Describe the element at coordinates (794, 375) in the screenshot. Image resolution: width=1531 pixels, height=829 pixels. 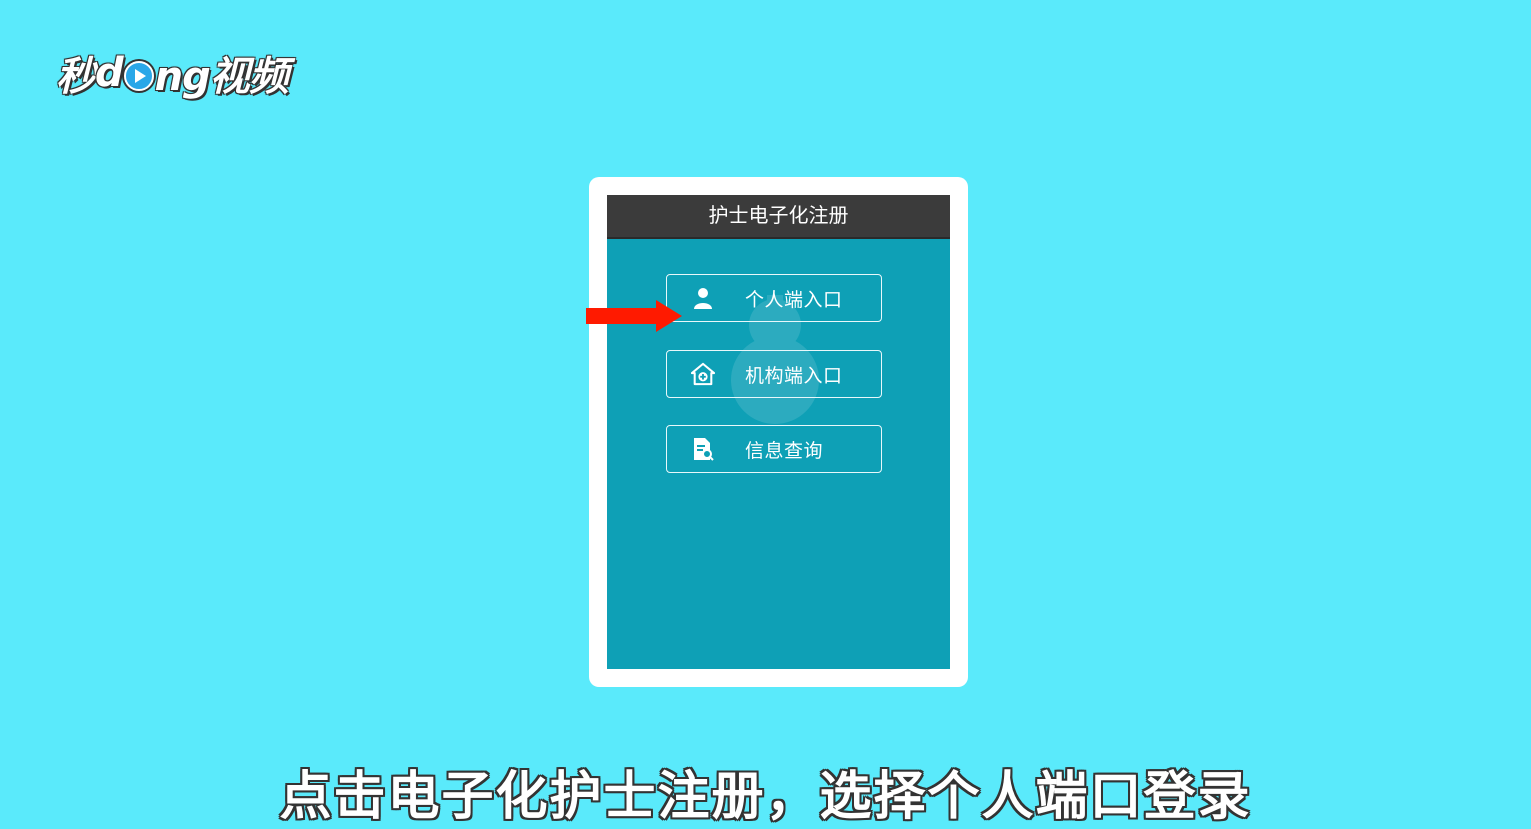
I see `institution-portal-label: 机构端入口` at that location.